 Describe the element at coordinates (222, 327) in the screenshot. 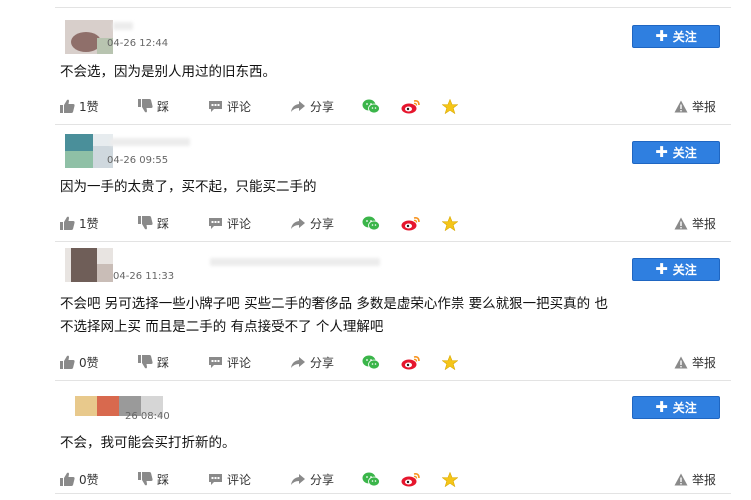

I see `comment-text-line-2: 不选择网上买 而且是二手的 有点接受不了 个人理解吧` at that location.